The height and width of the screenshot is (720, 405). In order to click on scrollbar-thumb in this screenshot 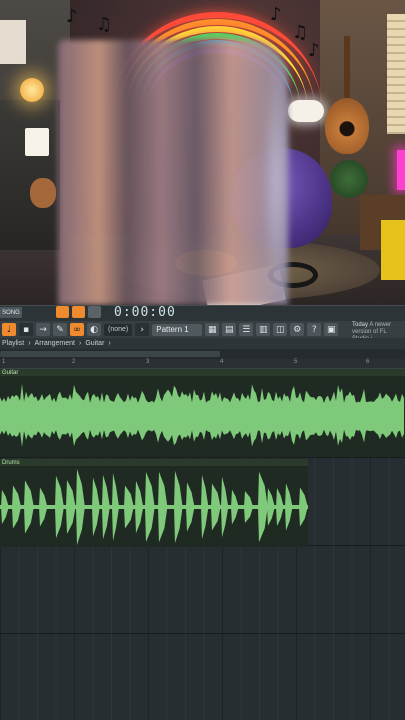, I will do `click(110, 354)`.